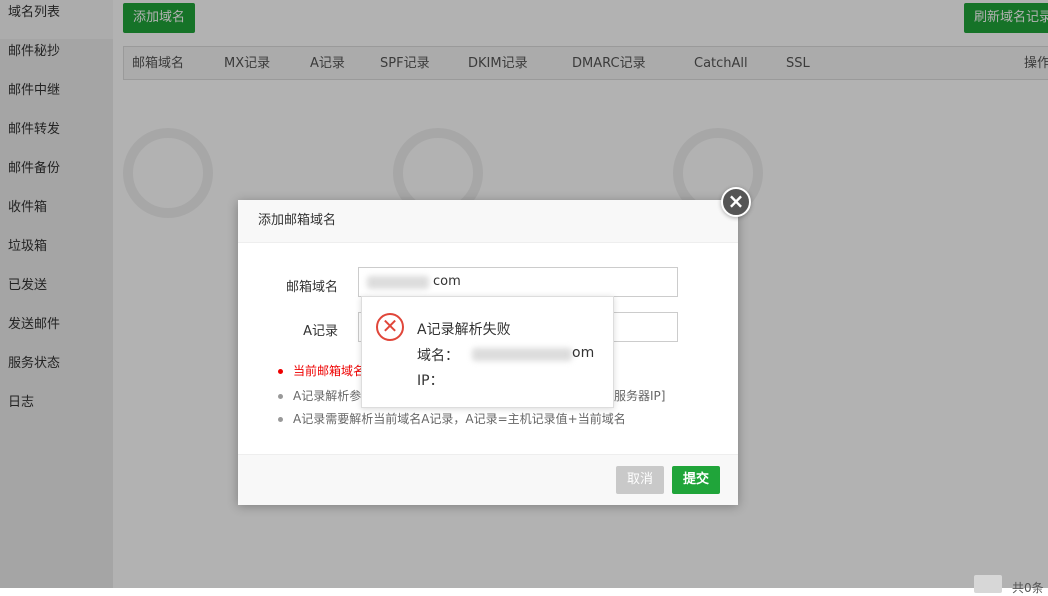 Image resolution: width=1048 pixels, height=596 pixels. I want to click on submit-button: 提交, so click(696, 480).